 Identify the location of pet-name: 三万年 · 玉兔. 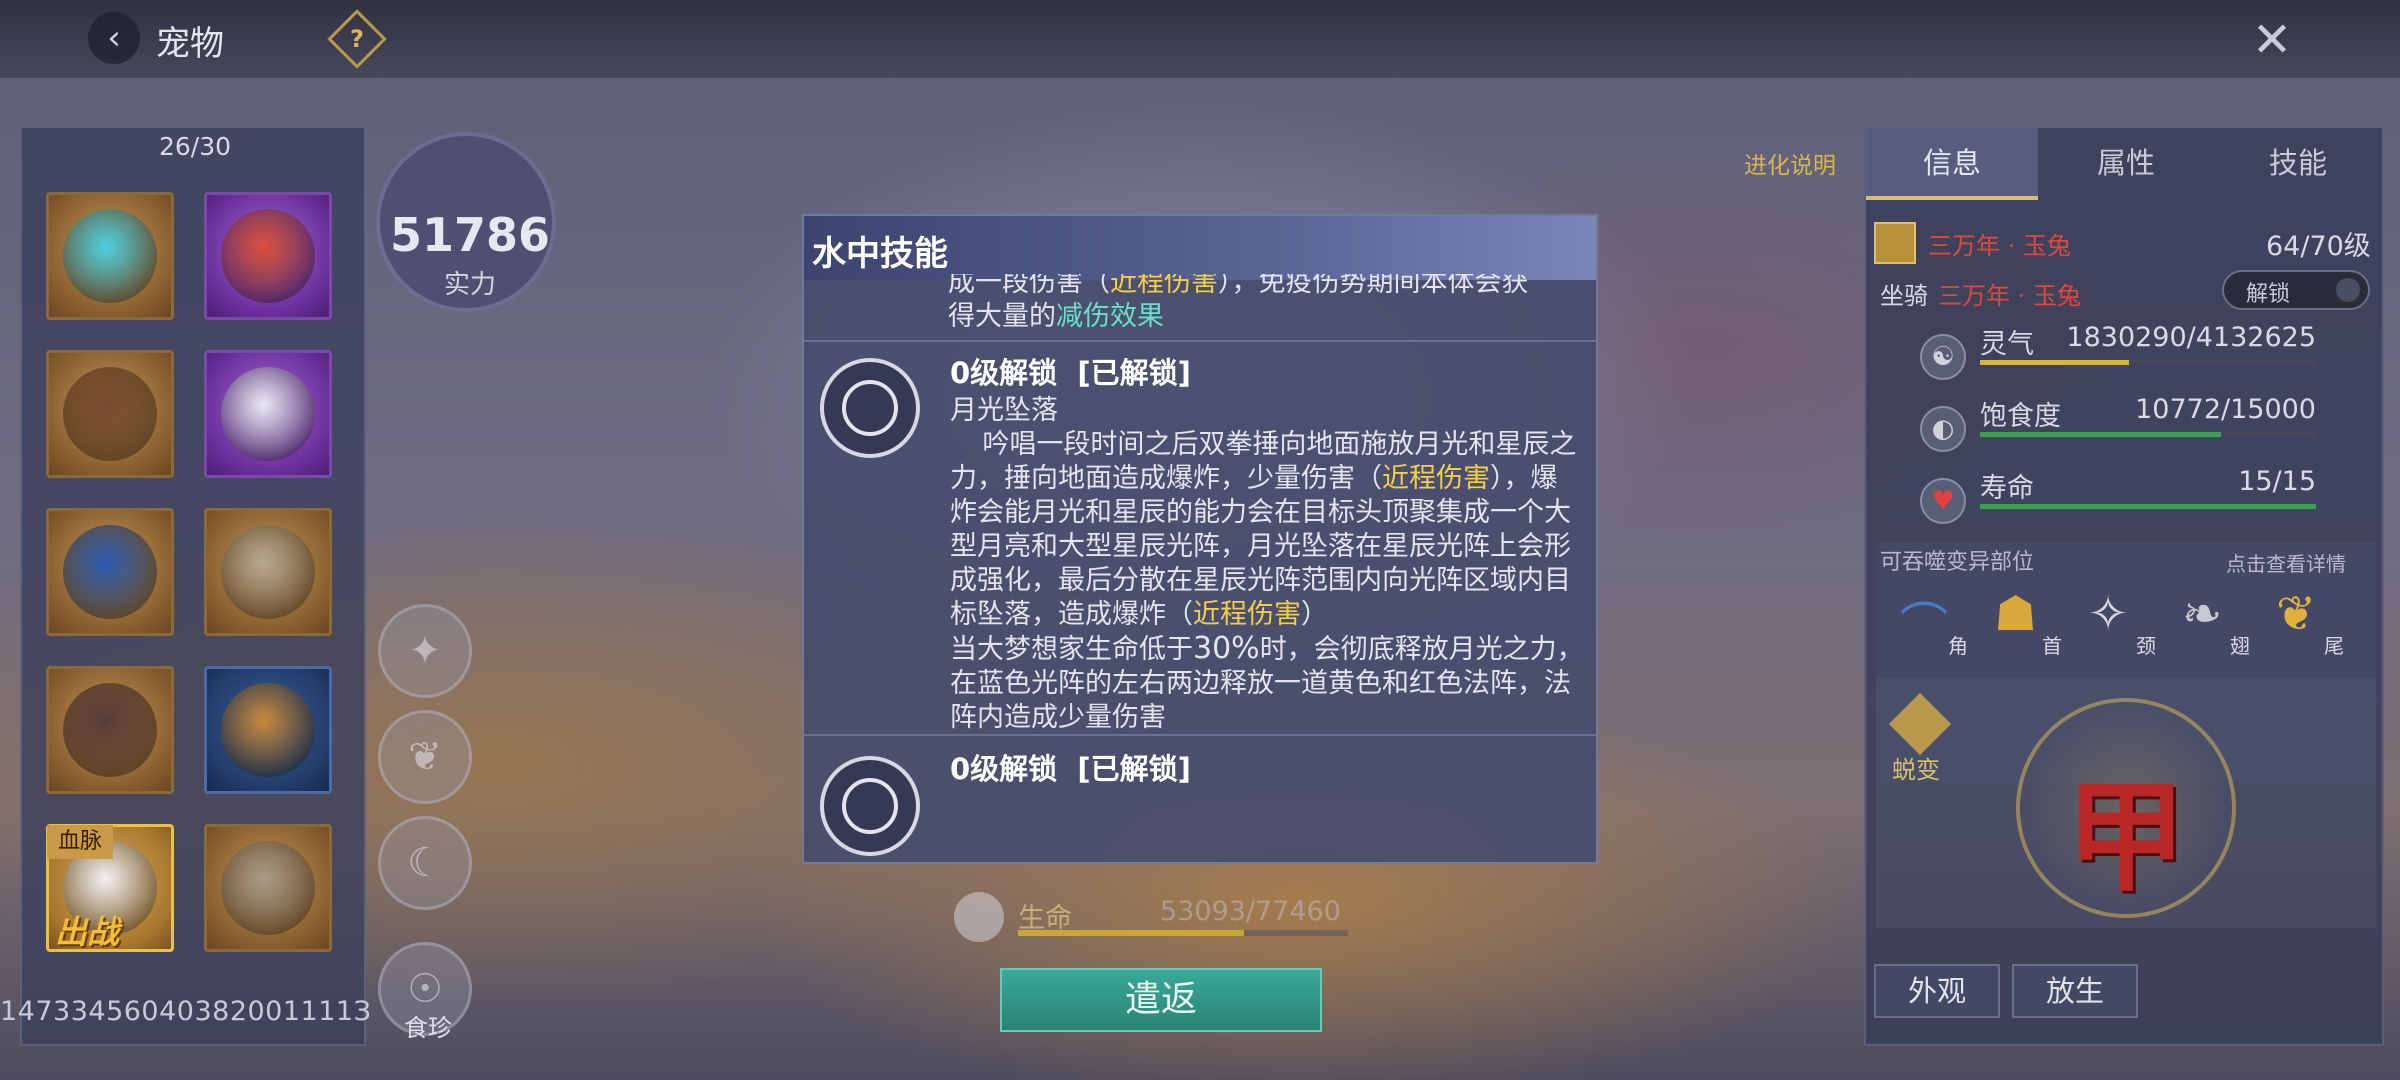
(1999, 246).